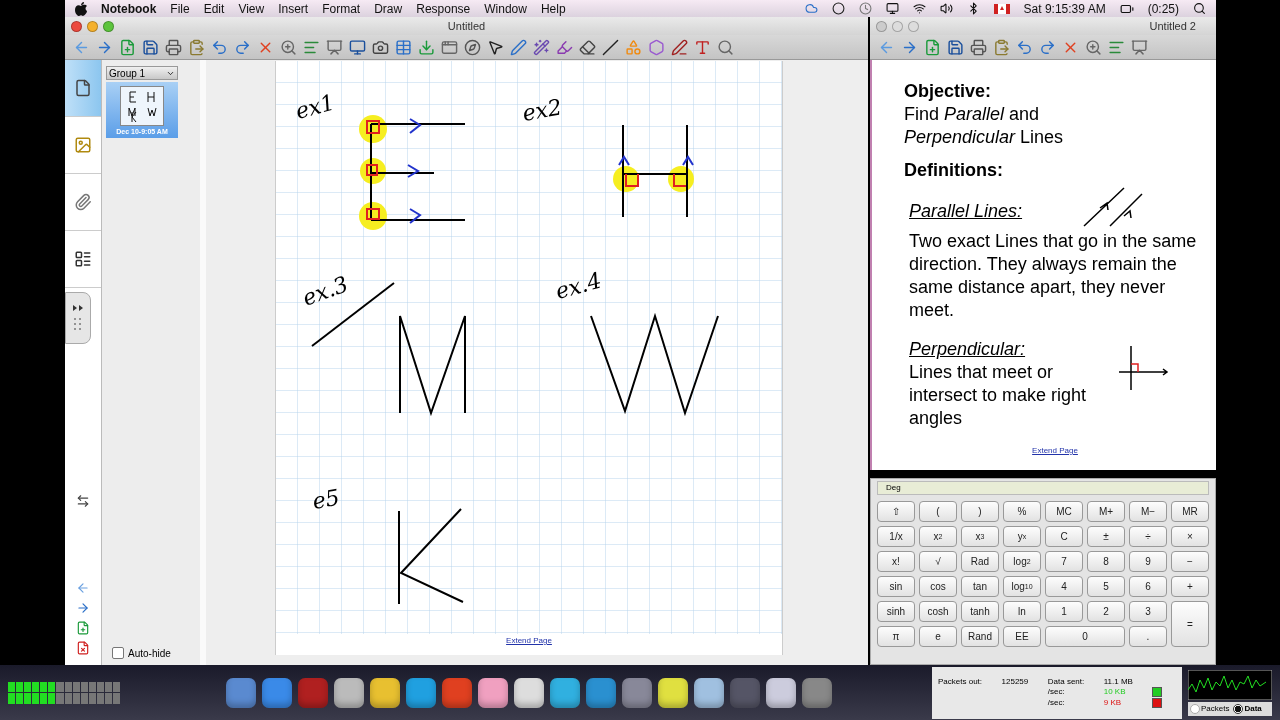  I want to click on resize-icon, so click(83, 501).